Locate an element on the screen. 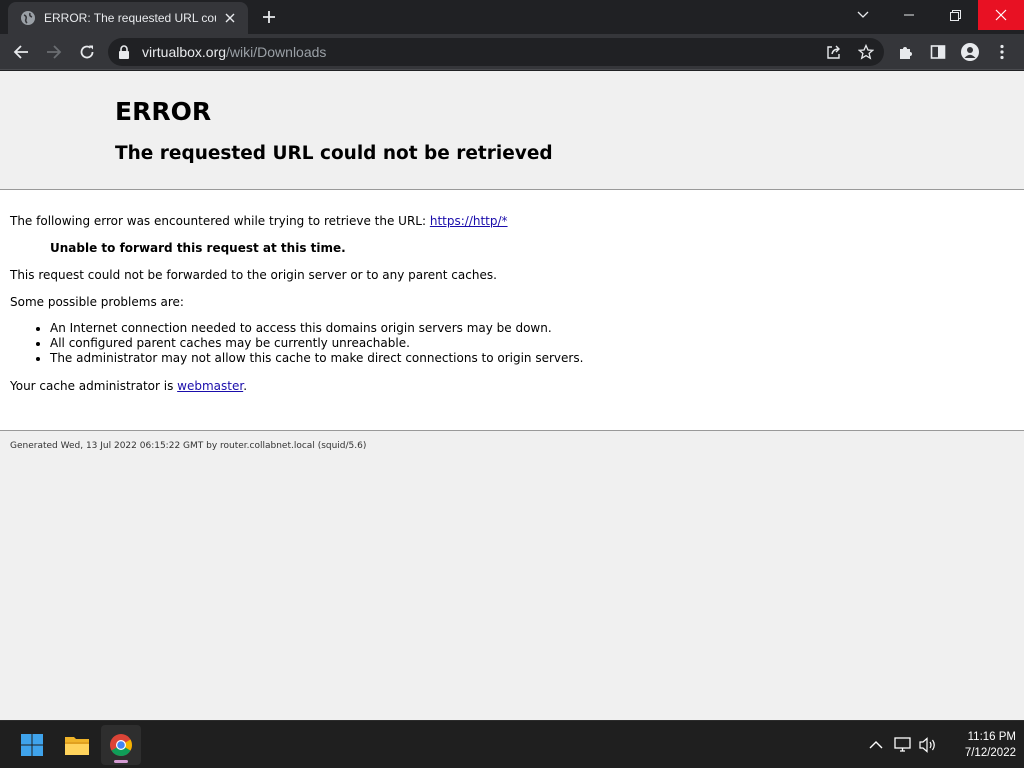 The image size is (1024, 768). address-bar: virtualbox.org/wiki/Downloads is located at coordinates (496, 52).